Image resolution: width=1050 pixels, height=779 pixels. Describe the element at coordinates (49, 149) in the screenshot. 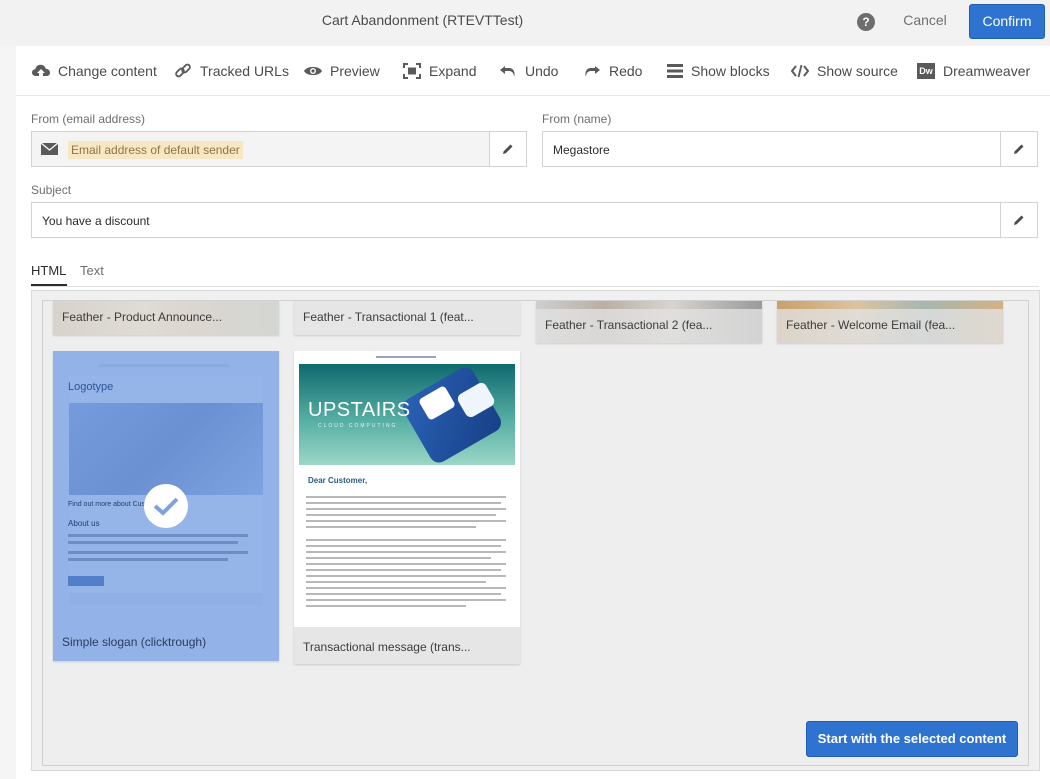

I see `envelope-icon` at that location.